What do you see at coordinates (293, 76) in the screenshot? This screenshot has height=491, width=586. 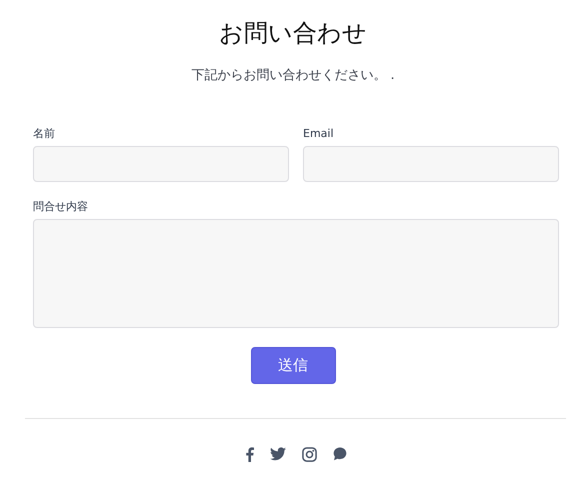 I see `page-subtitle: 下記からお問い合わせください。 .` at bounding box center [293, 76].